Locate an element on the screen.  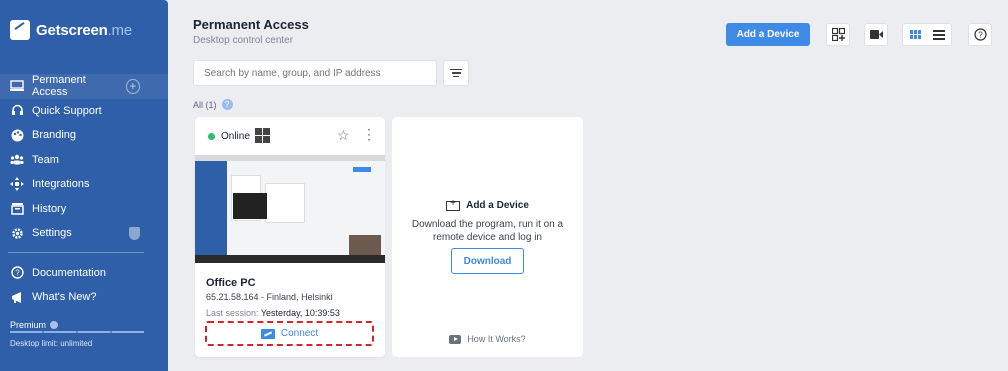
history-icon is located at coordinates (17, 209).